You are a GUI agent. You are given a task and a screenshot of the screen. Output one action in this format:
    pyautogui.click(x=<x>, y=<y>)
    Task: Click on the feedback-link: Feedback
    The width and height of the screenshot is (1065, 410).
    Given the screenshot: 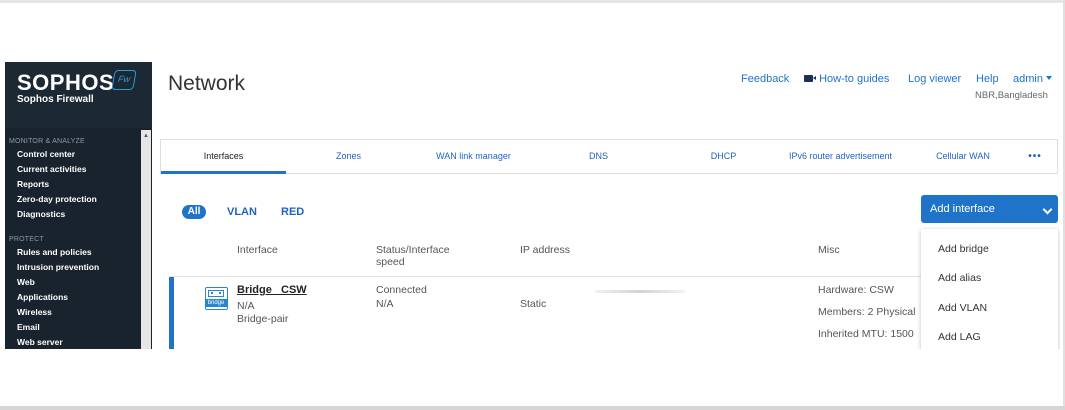 What is the action you would take?
    pyautogui.click(x=765, y=79)
    